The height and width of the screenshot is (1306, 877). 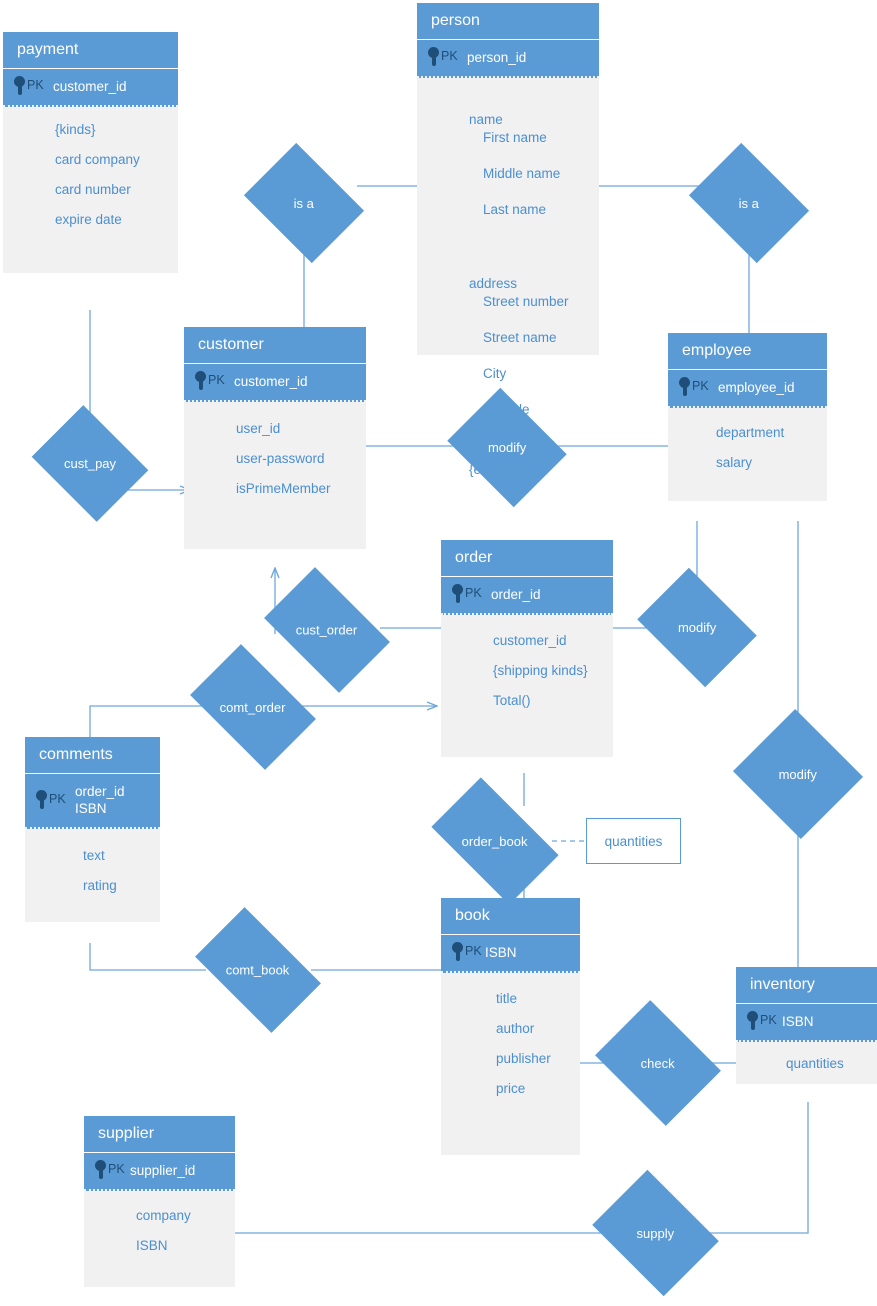 What do you see at coordinates (510, 954) in the screenshot?
I see `entity-book-pk-row: PK ISBN` at bounding box center [510, 954].